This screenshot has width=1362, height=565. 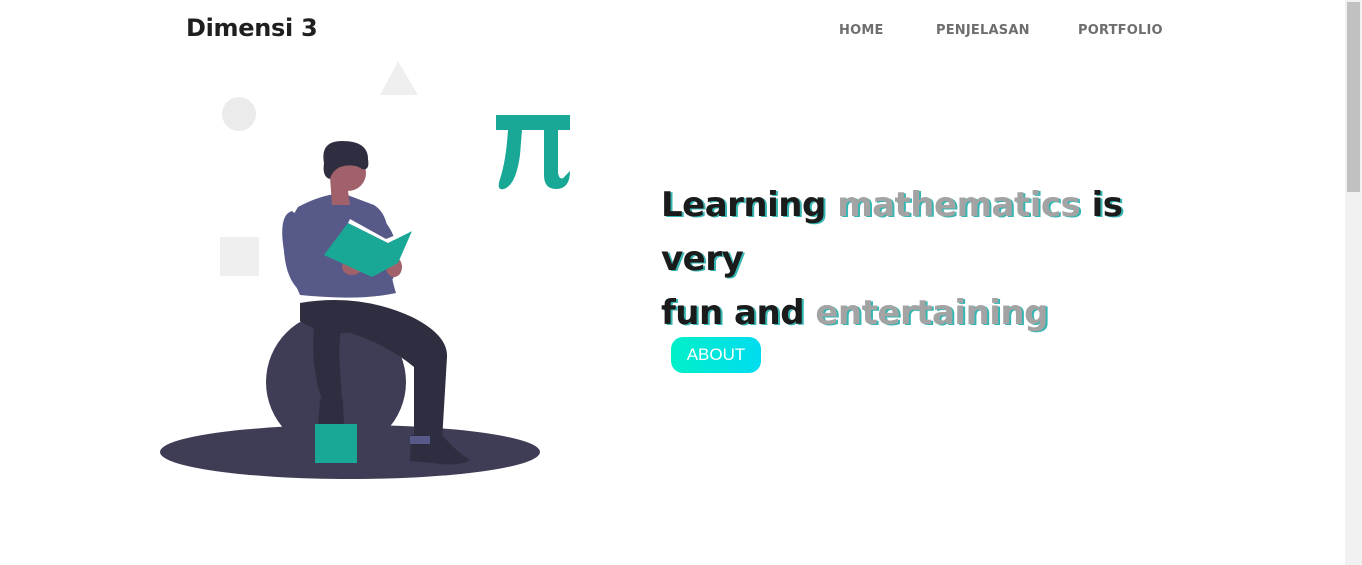 I want to click on nav-link-portfolio: PORTFOLIO, so click(x=1120, y=30).